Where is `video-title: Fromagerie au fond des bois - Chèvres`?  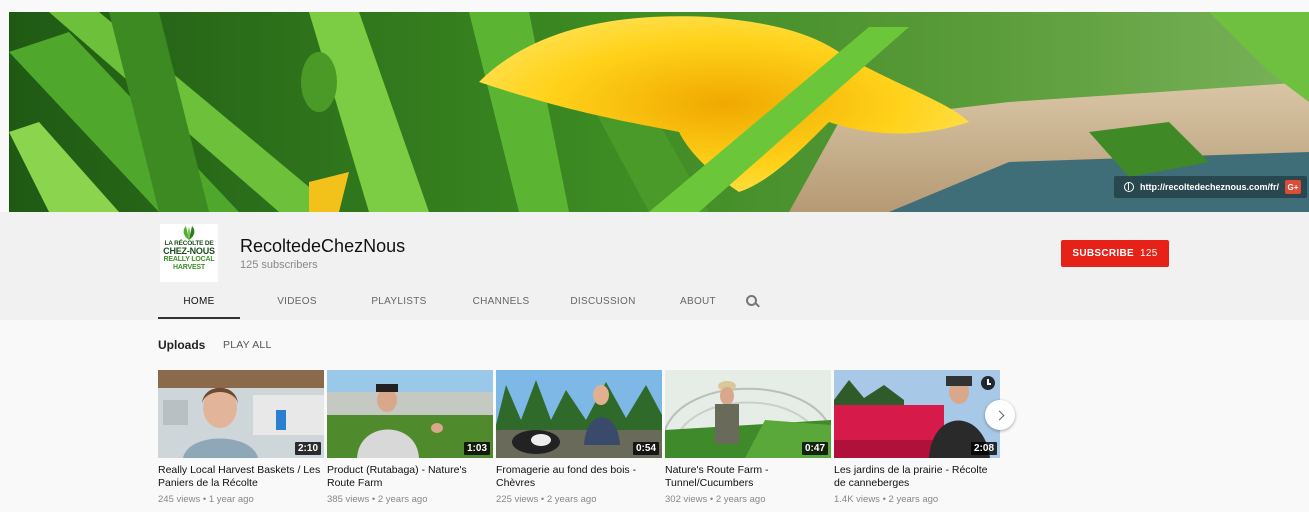
video-title: Fromagerie au fond des bois - Chèvres is located at coordinates (579, 476).